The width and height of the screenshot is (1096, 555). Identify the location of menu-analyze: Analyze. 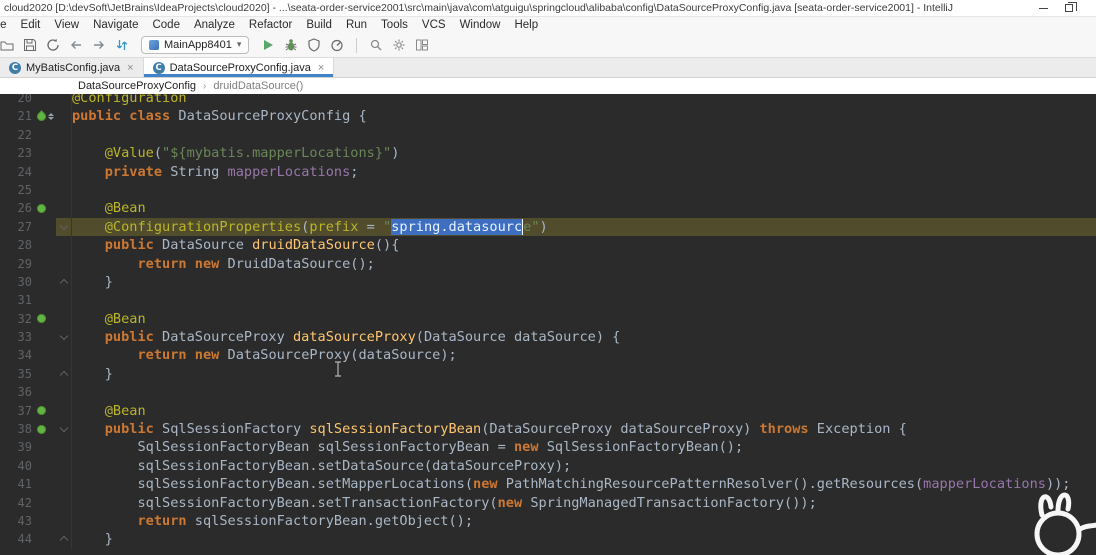
(214, 25).